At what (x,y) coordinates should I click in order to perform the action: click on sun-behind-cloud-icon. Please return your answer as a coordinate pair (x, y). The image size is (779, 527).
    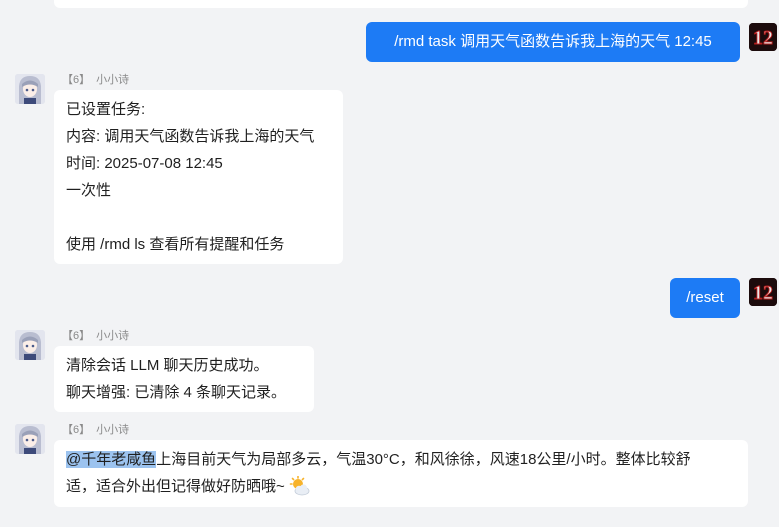
    Looking at the image, I should click on (300, 490).